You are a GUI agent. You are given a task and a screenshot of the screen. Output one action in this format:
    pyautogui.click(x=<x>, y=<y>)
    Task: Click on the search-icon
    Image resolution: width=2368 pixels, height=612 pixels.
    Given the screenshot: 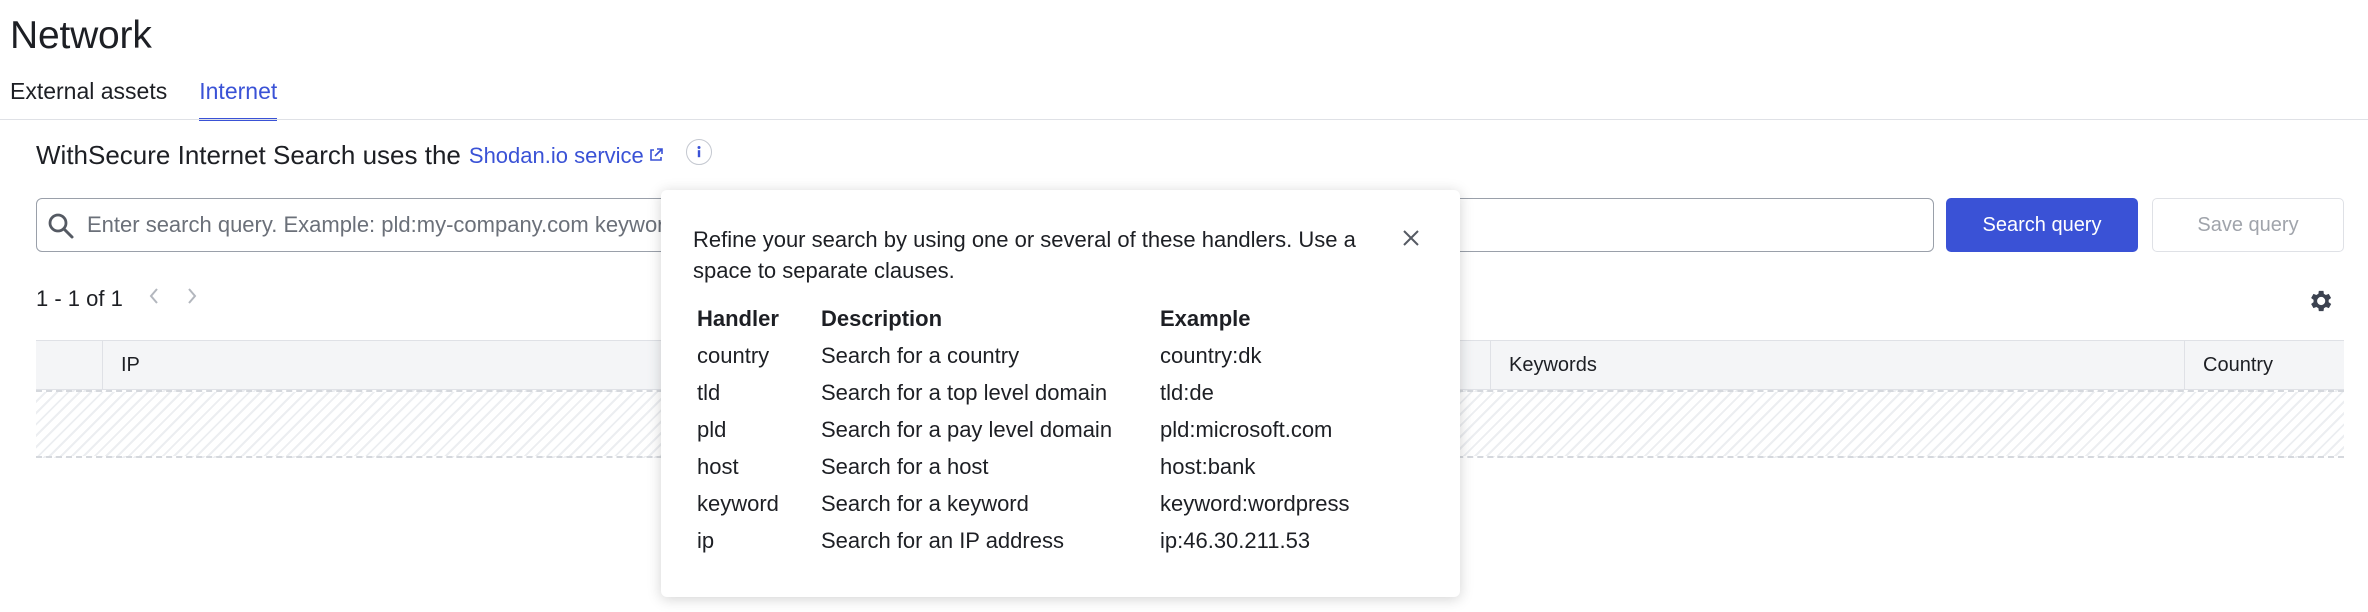 What is the action you would take?
    pyautogui.click(x=61, y=228)
    